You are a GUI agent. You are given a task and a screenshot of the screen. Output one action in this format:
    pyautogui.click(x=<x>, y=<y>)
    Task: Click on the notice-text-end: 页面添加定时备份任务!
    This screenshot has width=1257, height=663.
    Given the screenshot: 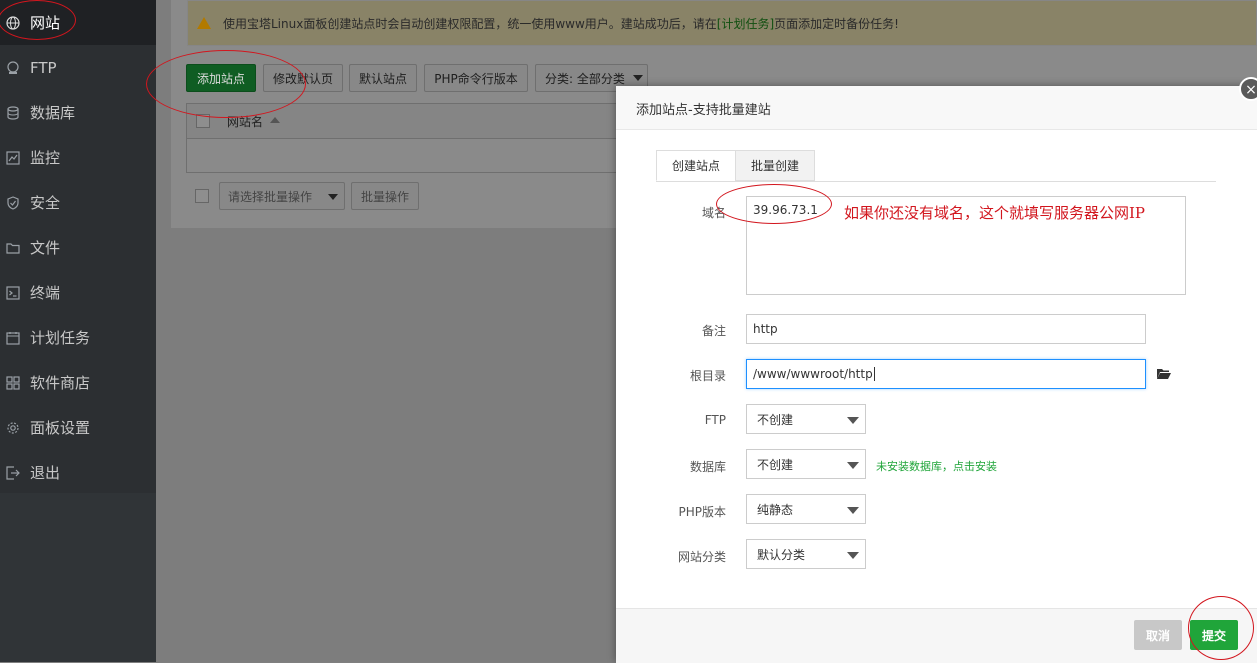 What is the action you would take?
    pyautogui.click(x=836, y=23)
    